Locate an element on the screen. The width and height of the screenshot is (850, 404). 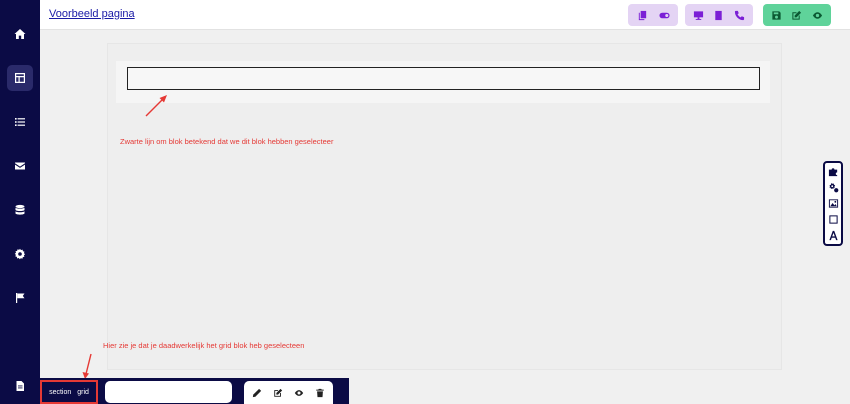
sidebar-item-home is located at coordinates (20, 34).